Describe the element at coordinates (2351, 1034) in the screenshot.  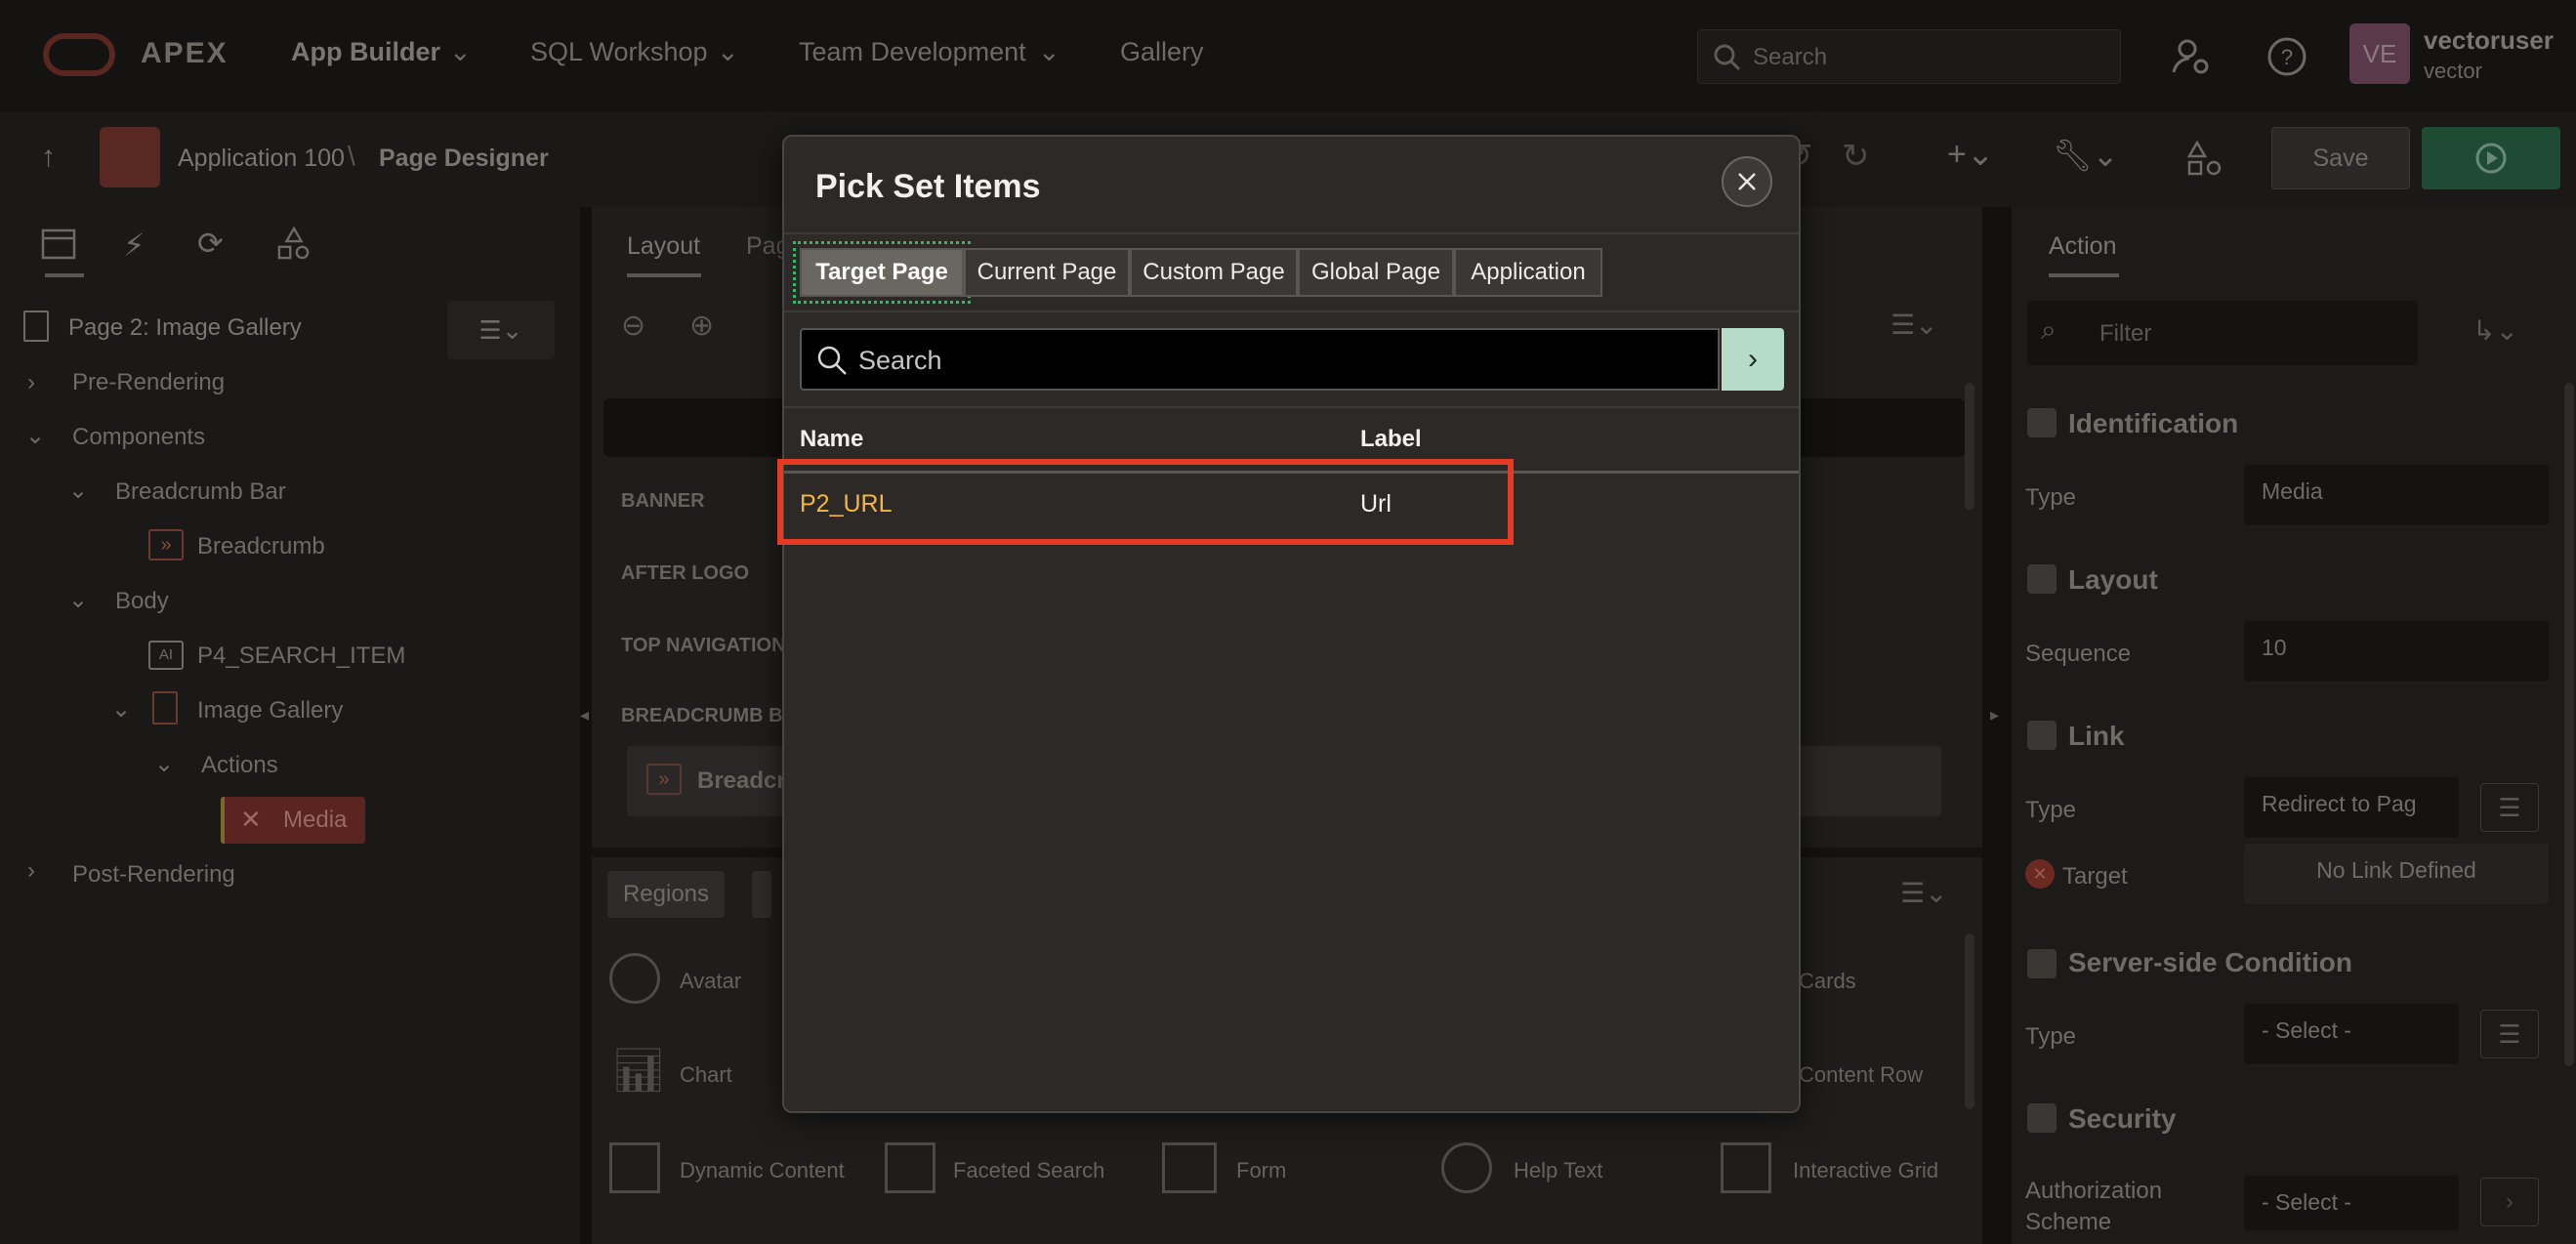
I see `condition-type-select: - Select -` at that location.